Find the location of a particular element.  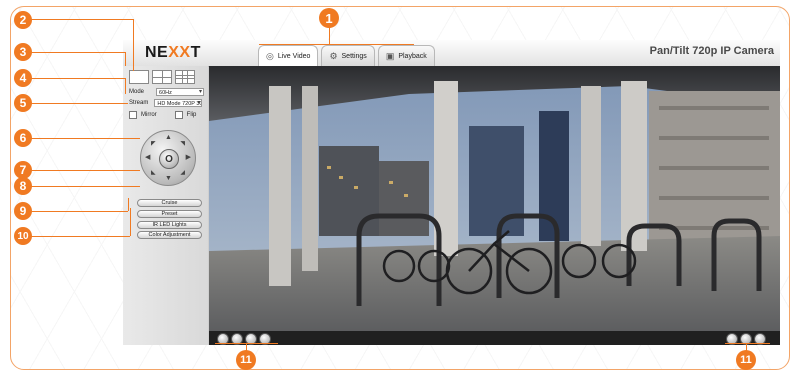

callout-10: 10 is located at coordinates (23, 236).